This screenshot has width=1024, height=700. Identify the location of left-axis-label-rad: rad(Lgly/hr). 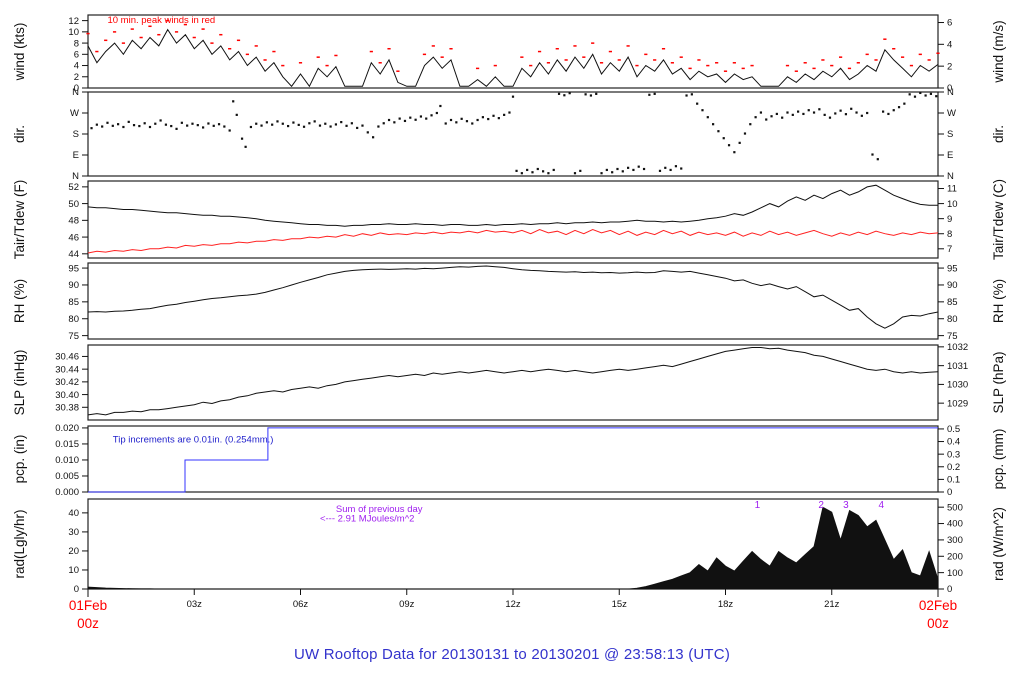
(19, 543).